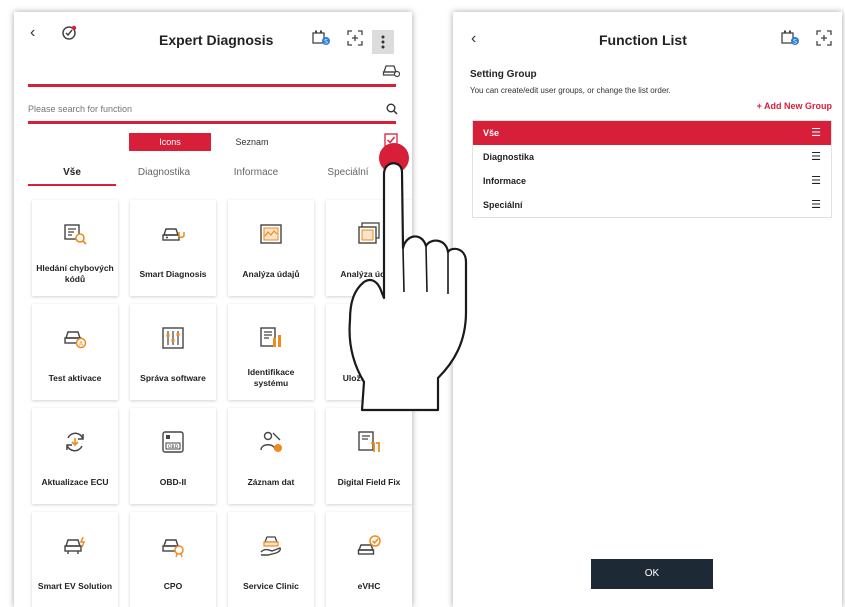 The width and height of the screenshot is (845, 607). Describe the element at coordinates (173, 248) in the screenshot. I see `function-smart-diagnosis: Smart Diagnosis` at that location.